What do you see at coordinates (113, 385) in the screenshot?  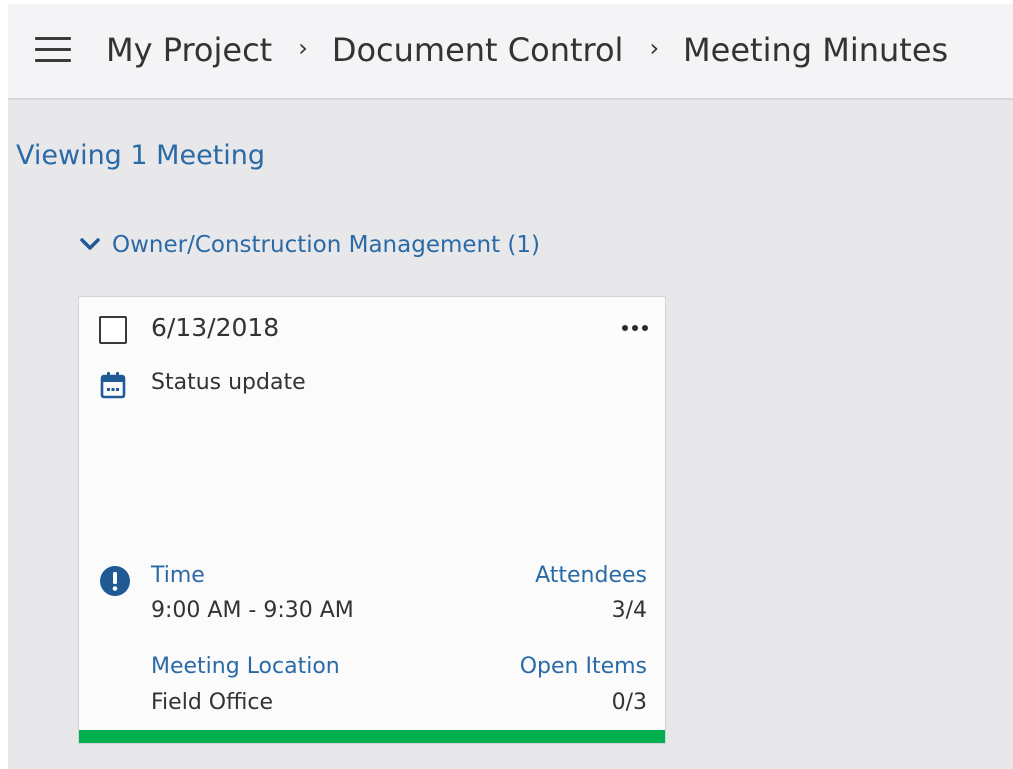 I see `calendar-icon` at bounding box center [113, 385].